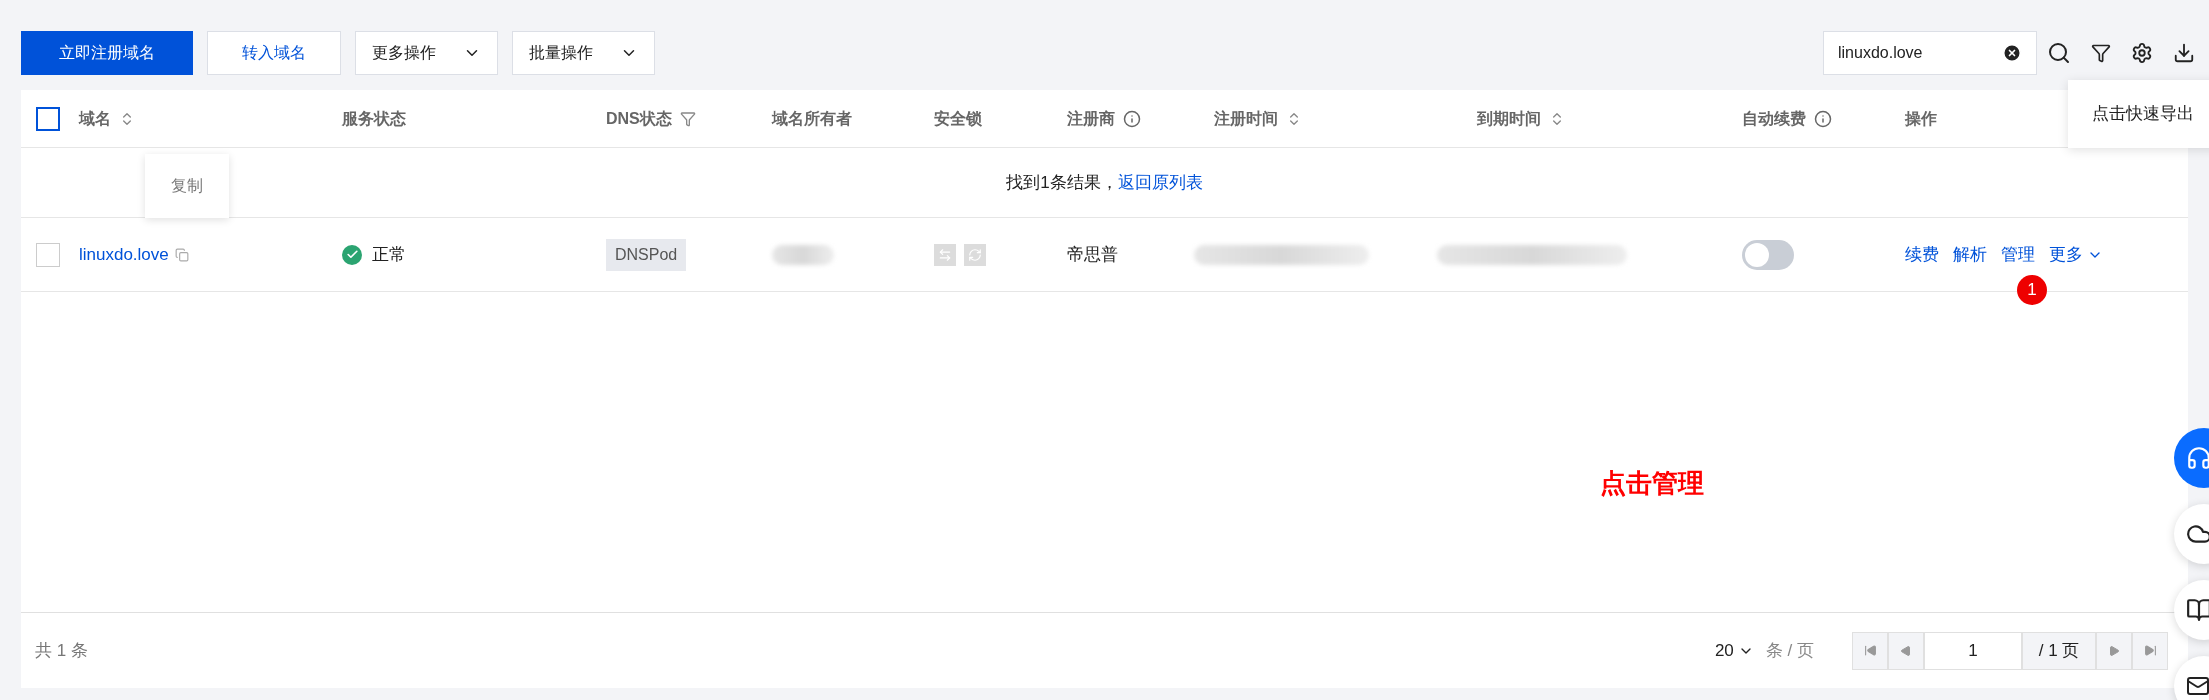 This screenshot has height=700, width=2209. Describe the element at coordinates (958, 118) in the screenshot. I see `column-header: 安全锁` at that location.